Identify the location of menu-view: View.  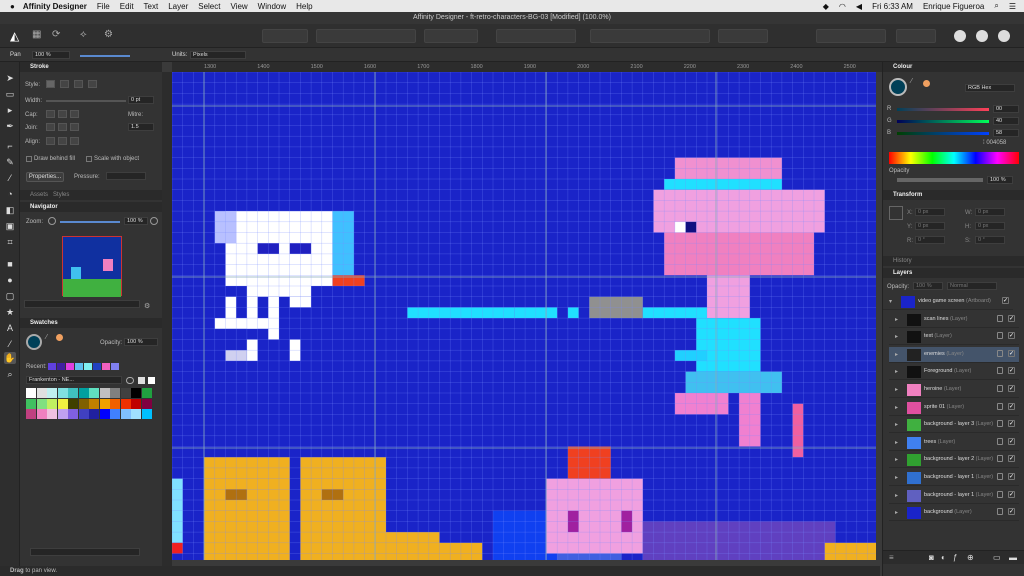
(238, 6).